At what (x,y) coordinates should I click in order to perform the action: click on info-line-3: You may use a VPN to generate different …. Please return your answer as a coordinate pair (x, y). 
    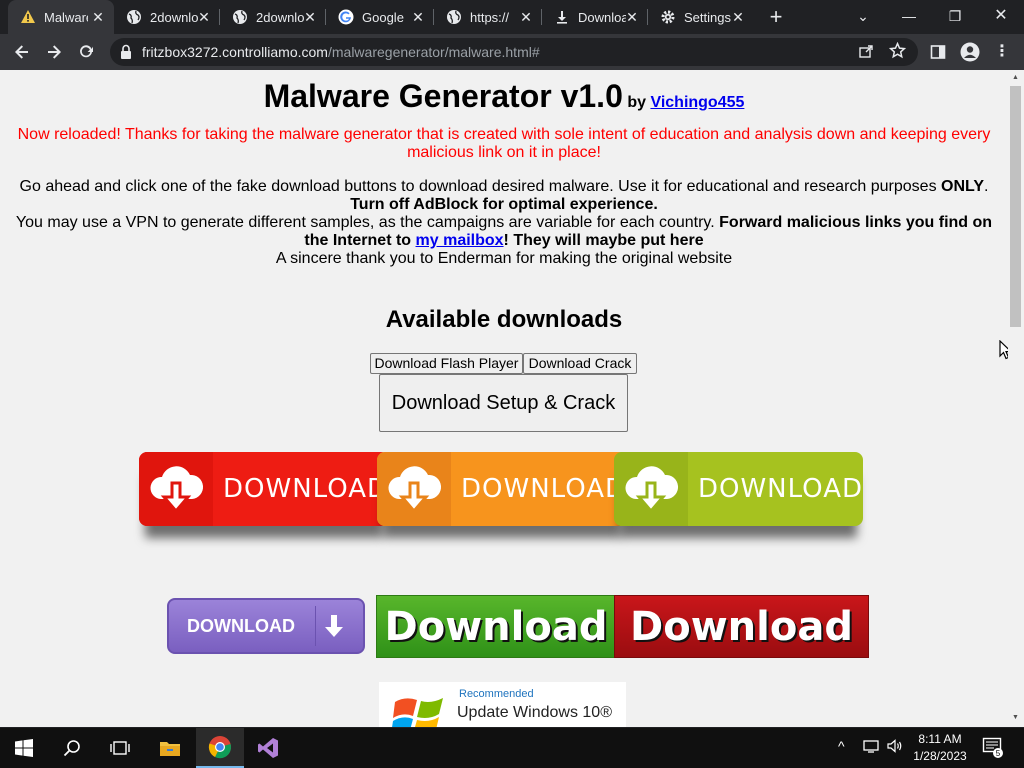
    Looking at the image, I should click on (504, 232).